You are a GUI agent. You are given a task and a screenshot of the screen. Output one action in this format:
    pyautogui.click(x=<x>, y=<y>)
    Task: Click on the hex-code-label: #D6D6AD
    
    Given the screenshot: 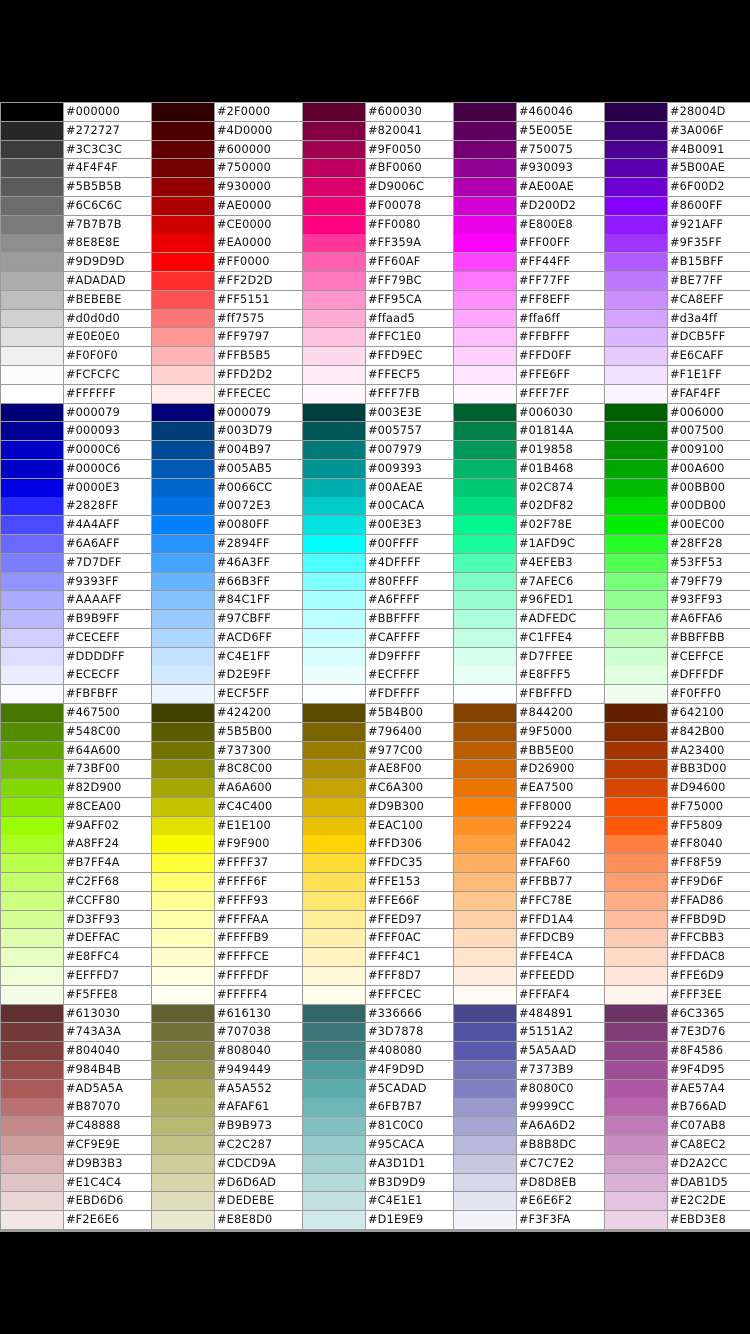 What is the action you would take?
    pyautogui.click(x=258, y=1182)
    